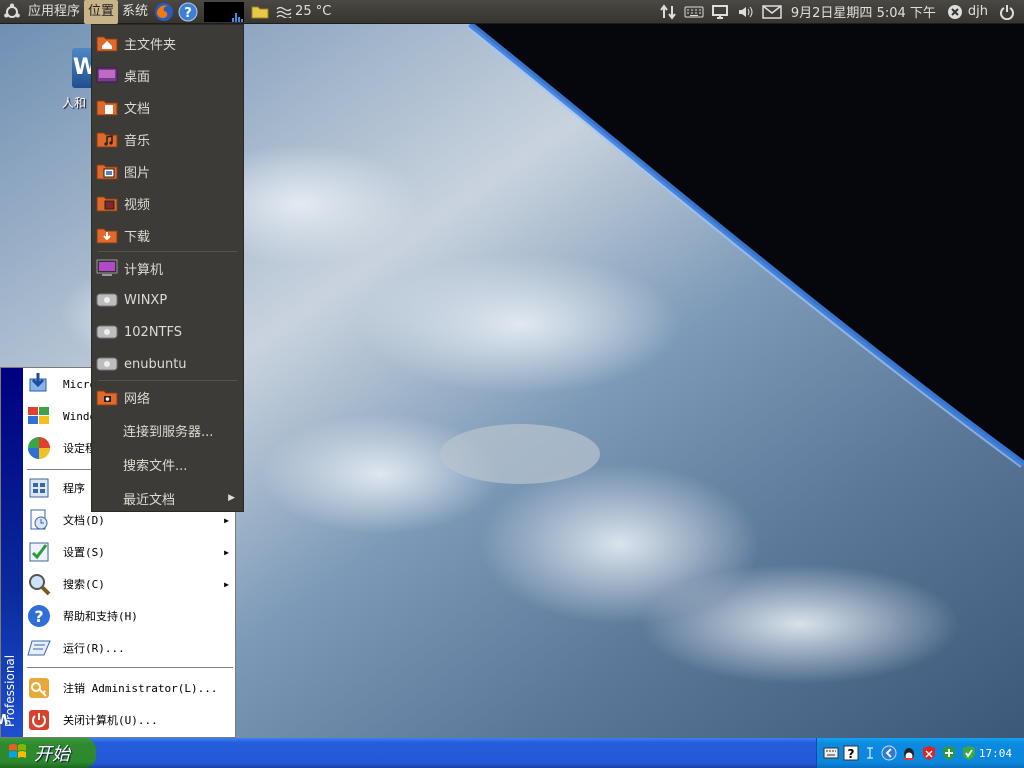  Describe the element at coordinates (955, 12) in the screenshot. I see `user-close-icon` at that location.